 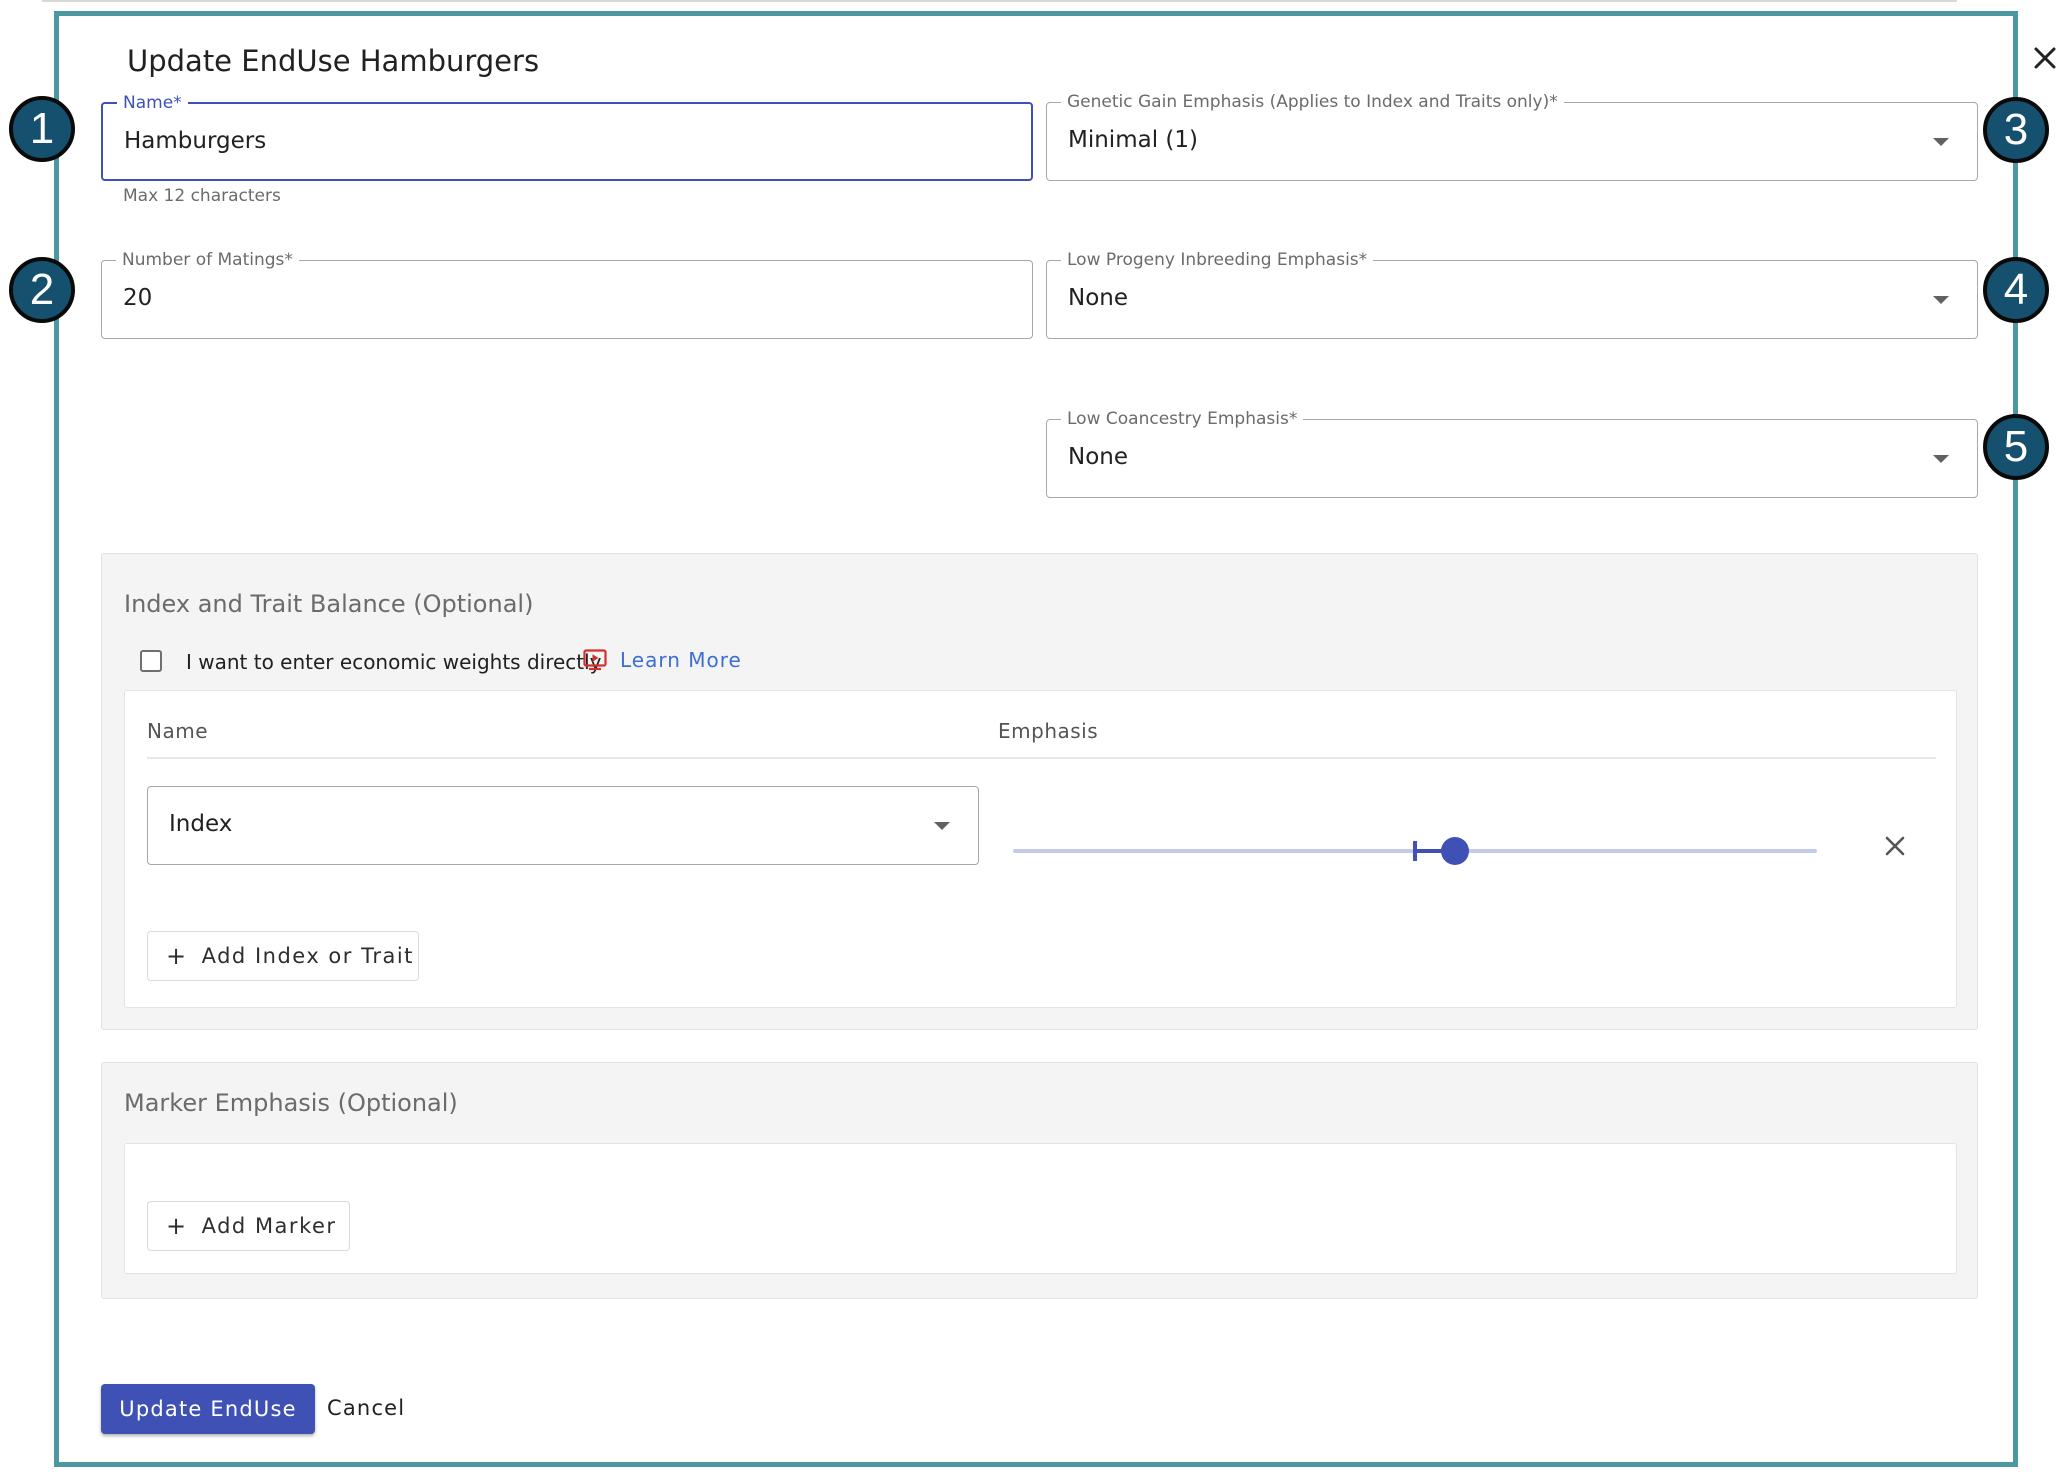 What do you see at coordinates (366, 1408) in the screenshot?
I see `cancel-button: Cancel` at bounding box center [366, 1408].